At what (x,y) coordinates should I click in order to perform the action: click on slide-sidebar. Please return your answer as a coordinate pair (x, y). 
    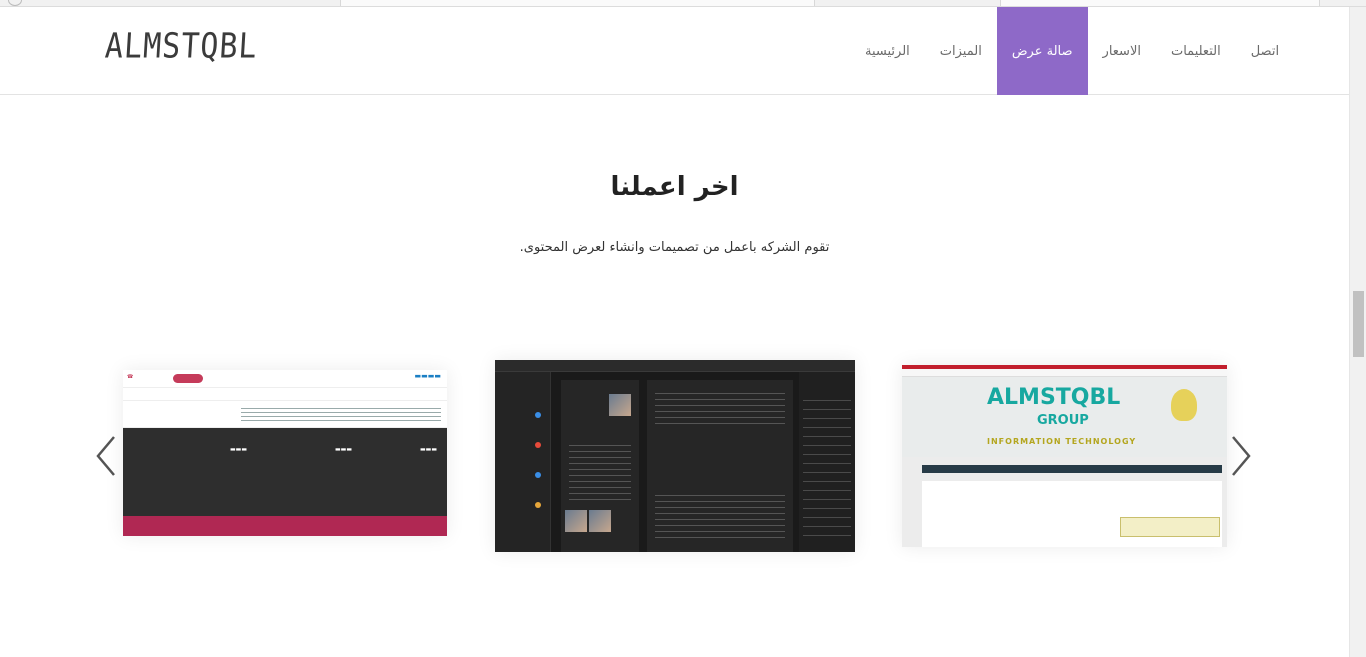
    Looking at the image, I should click on (523, 462).